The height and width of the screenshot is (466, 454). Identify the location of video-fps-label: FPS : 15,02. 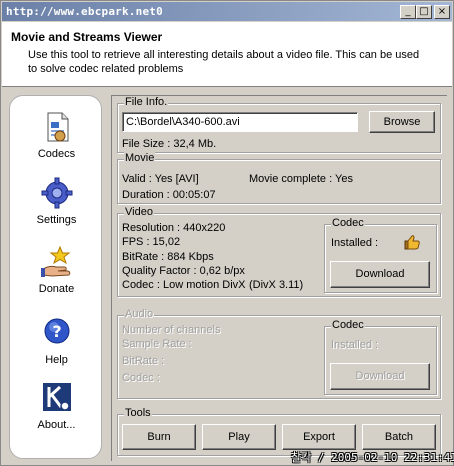
(151, 242).